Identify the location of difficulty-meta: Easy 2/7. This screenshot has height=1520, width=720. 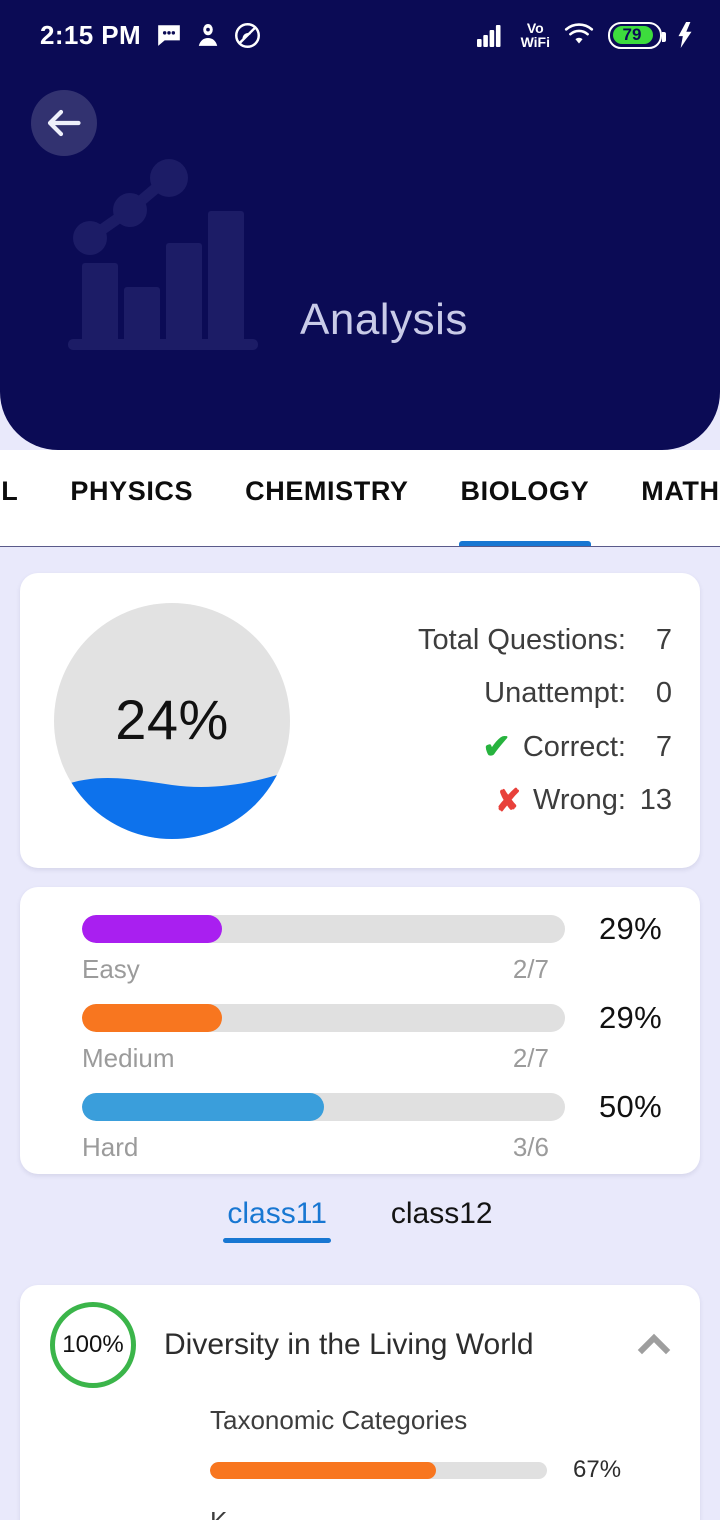
(315, 969).